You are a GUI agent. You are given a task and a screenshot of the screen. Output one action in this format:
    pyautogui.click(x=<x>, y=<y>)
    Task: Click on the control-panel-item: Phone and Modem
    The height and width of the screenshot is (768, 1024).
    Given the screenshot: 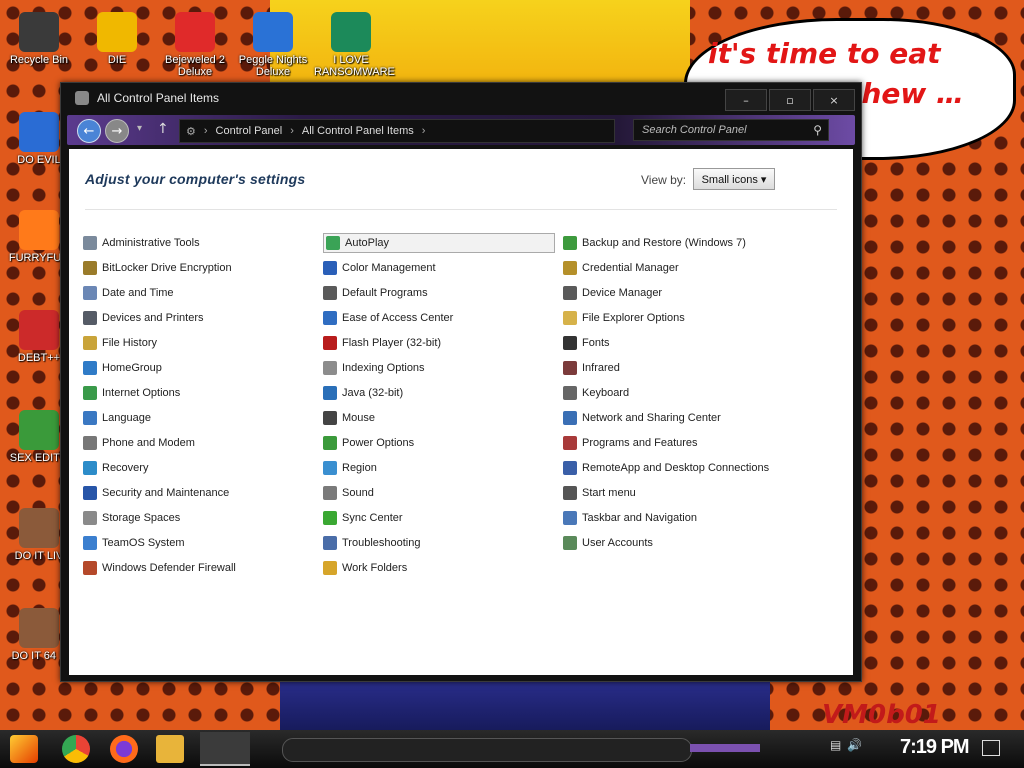 What is the action you would take?
    pyautogui.click(x=139, y=443)
    